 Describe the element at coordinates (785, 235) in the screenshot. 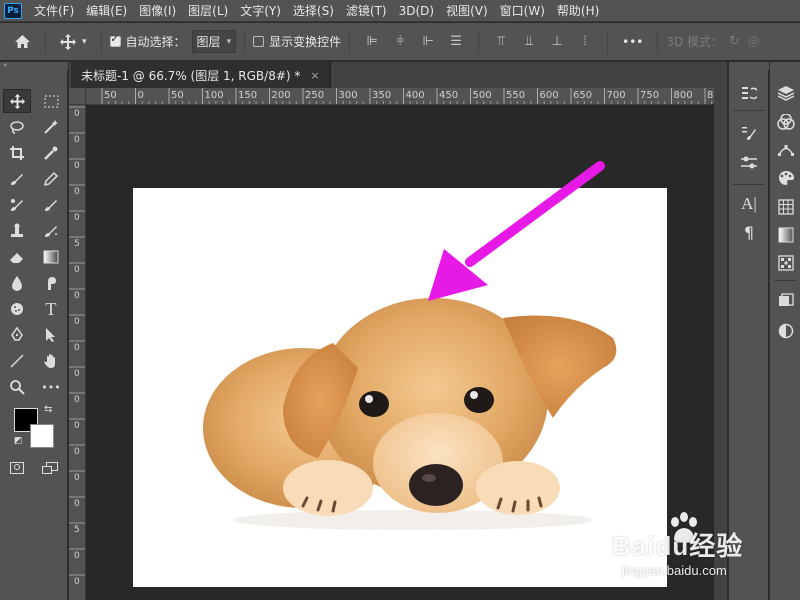

I see `gradients-panel-icon` at that location.